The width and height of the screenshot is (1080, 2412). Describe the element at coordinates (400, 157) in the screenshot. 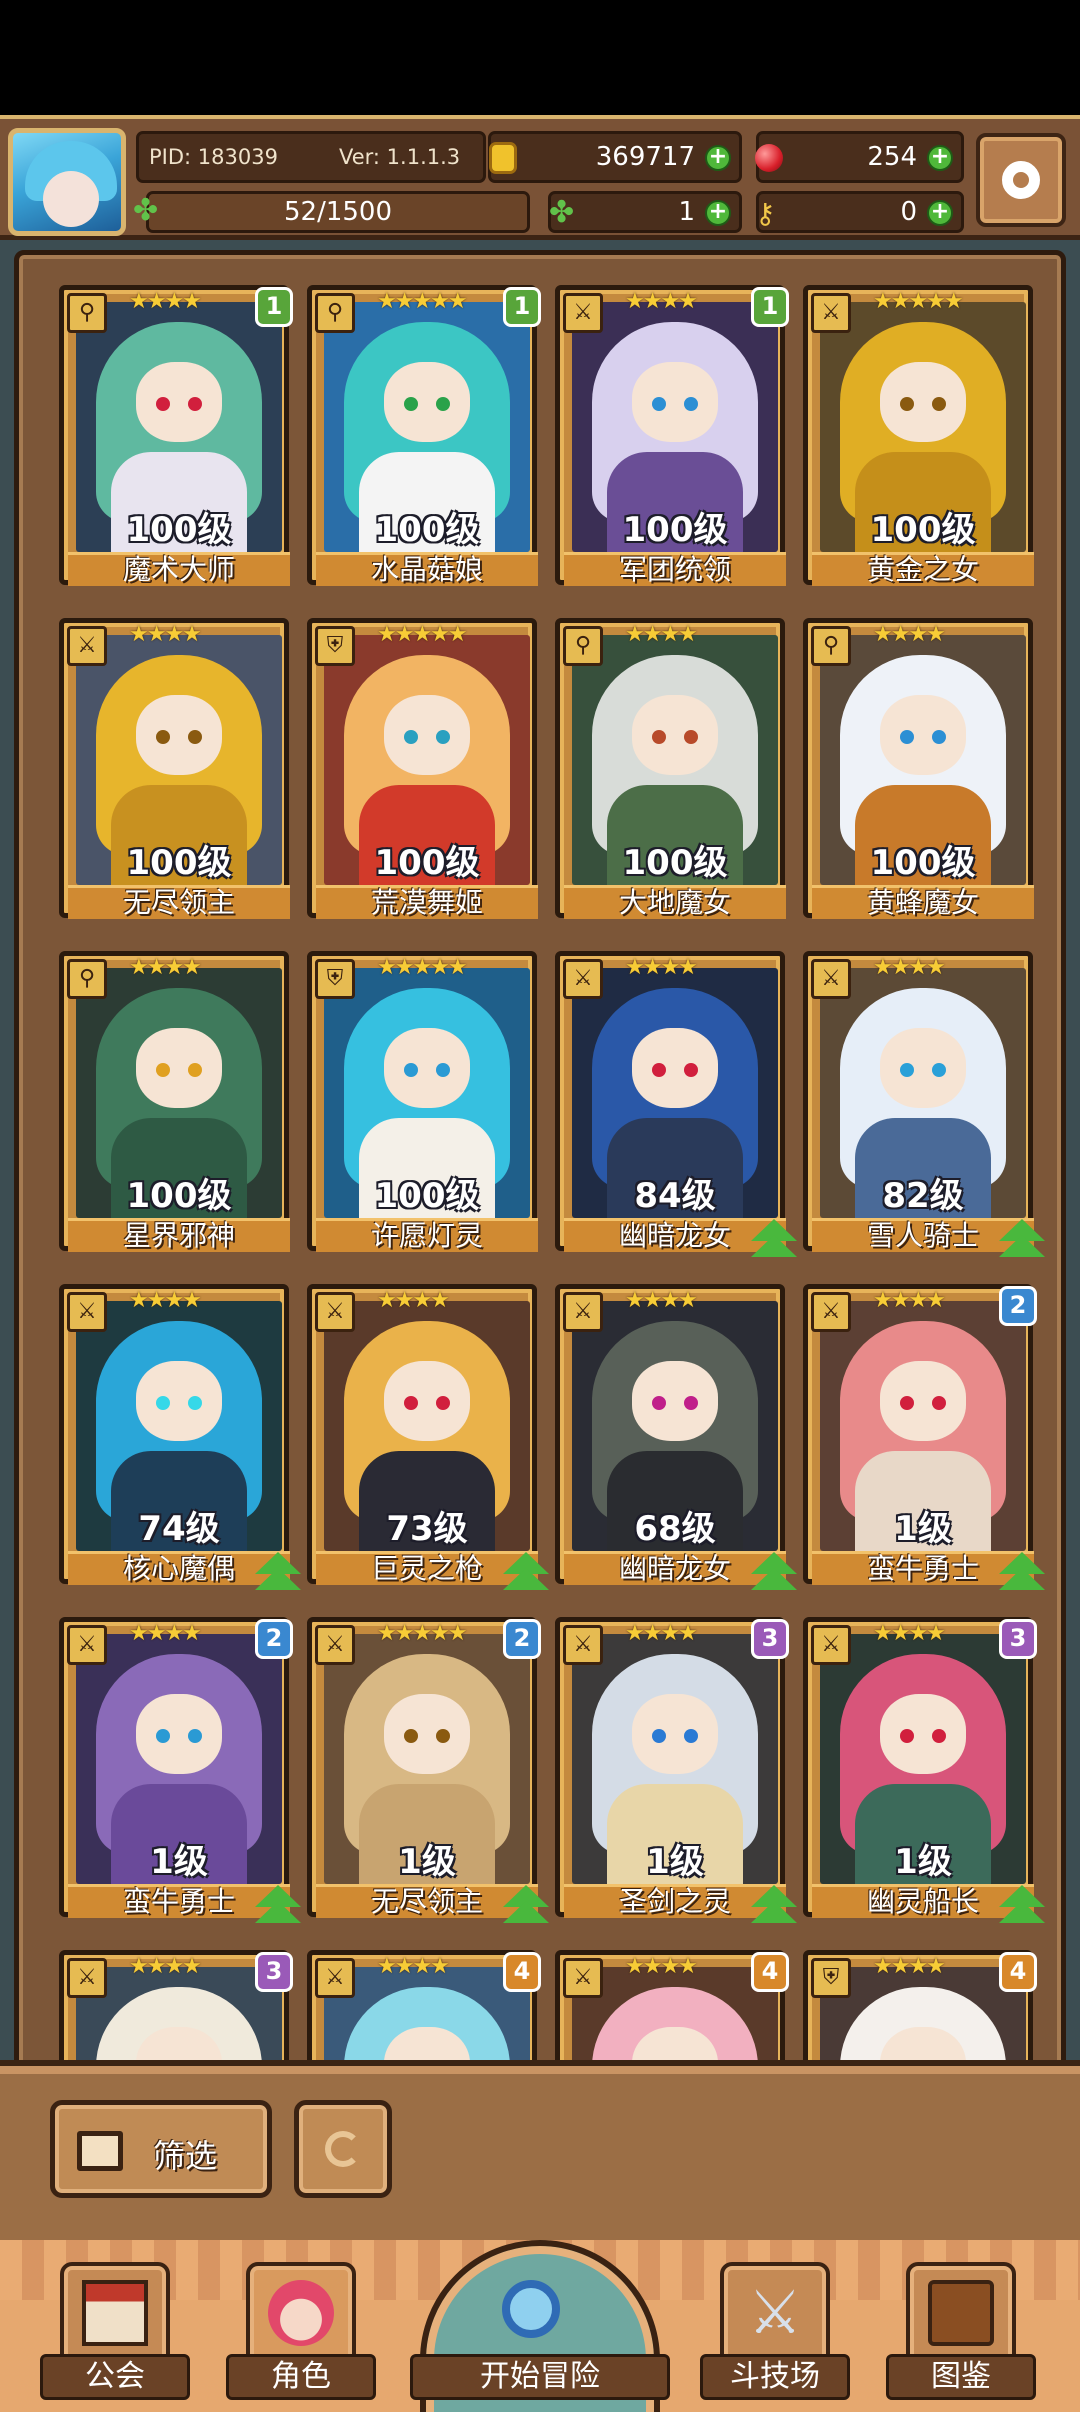

I see `version-label: Ver: 1.1.1.3` at that location.